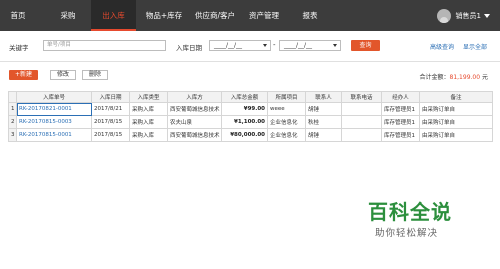  I want to click on date-to-value: ____/__/__, so click(298, 45).